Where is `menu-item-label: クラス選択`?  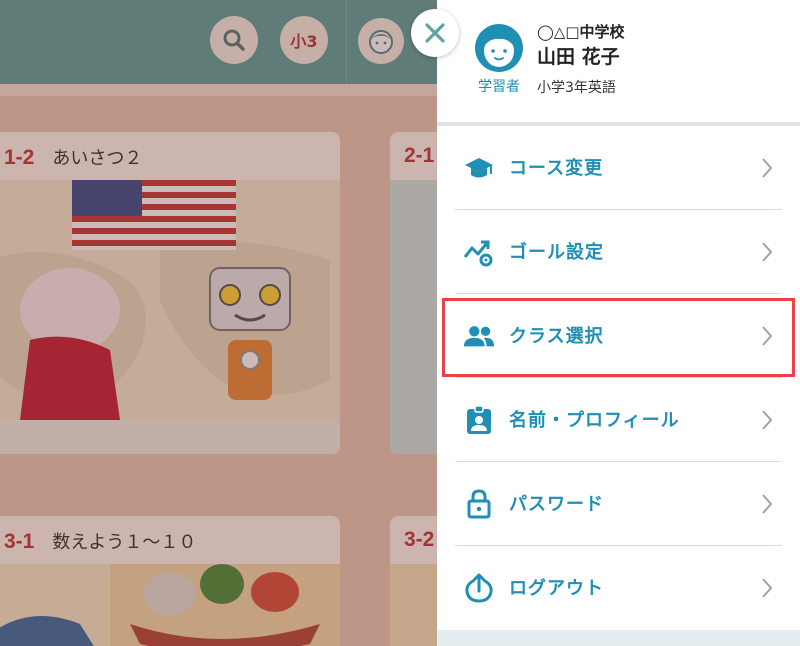 menu-item-label: クラス選択 is located at coordinates (556, 336).